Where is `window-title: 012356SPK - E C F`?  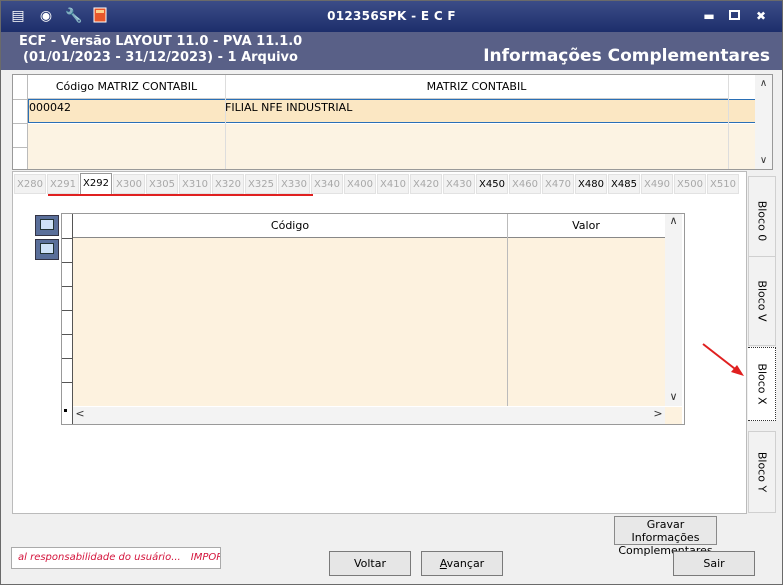
window-title: 012356SPK - E C F is located at coordinates (391, 16).